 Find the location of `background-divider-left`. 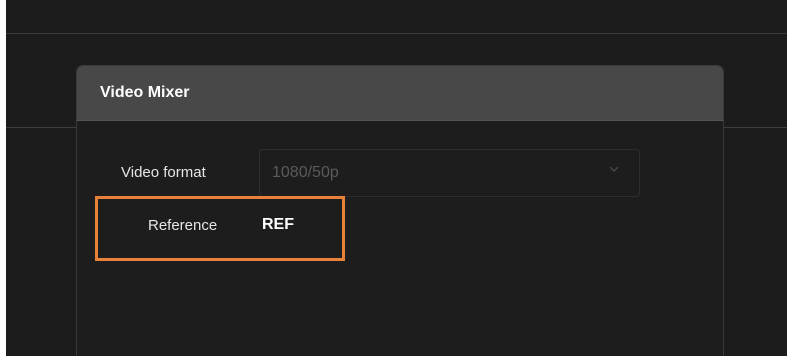

background-divider-left is located at coordinates (41, 127).